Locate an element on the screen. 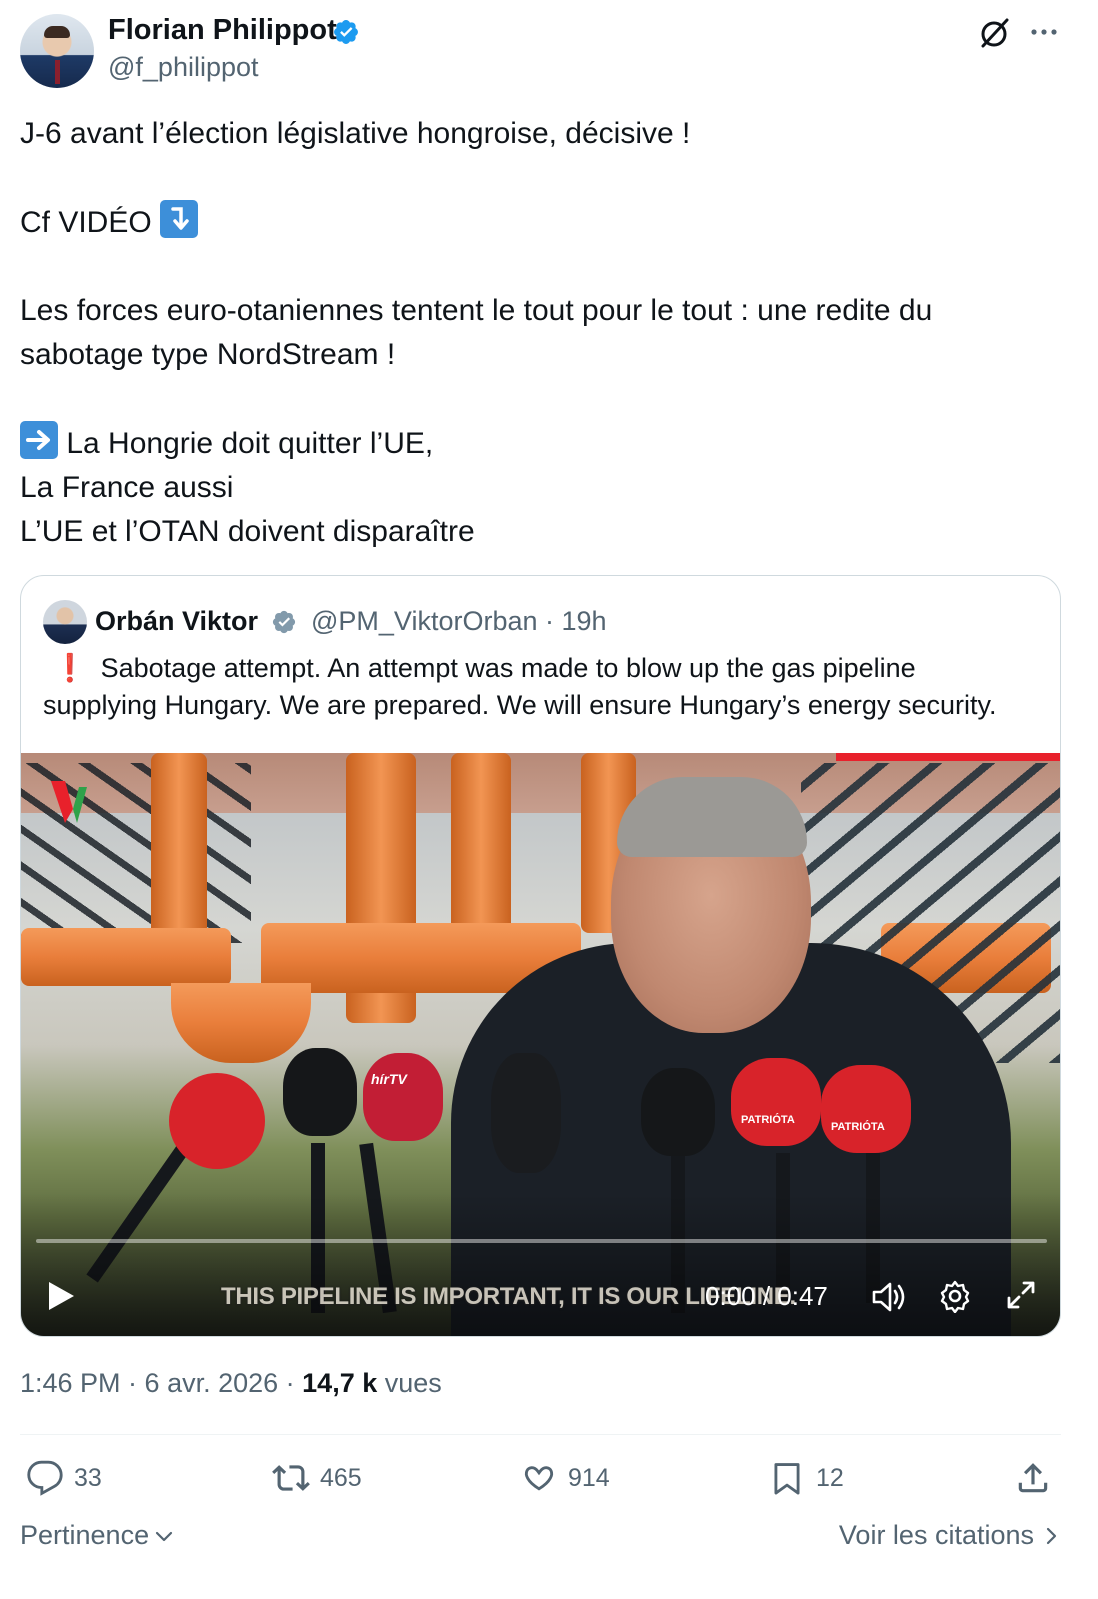  reply-icon is located at coordinates (45, 1478).